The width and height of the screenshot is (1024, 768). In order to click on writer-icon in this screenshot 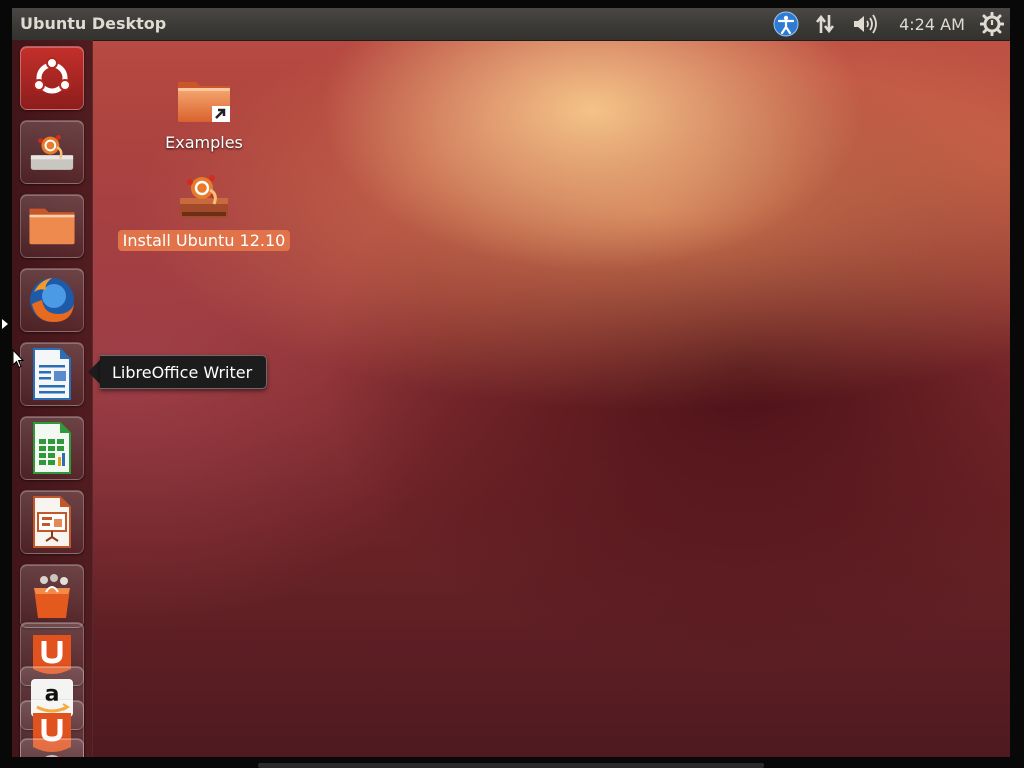, I will do `click(52, 374)`.